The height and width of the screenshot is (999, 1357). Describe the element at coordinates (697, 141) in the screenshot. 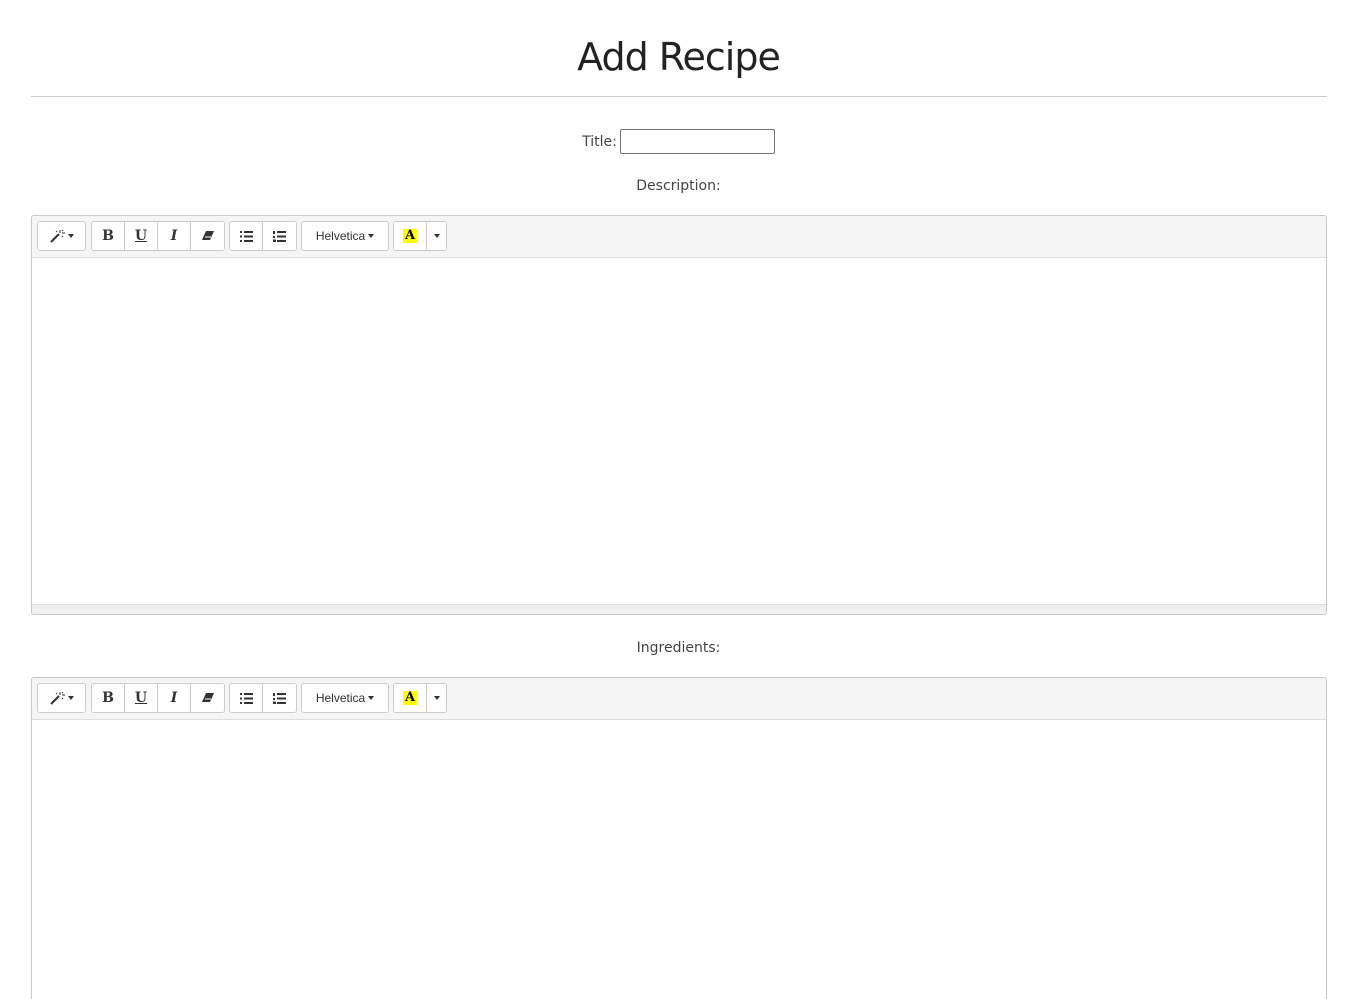

I see `title-input` at that location.